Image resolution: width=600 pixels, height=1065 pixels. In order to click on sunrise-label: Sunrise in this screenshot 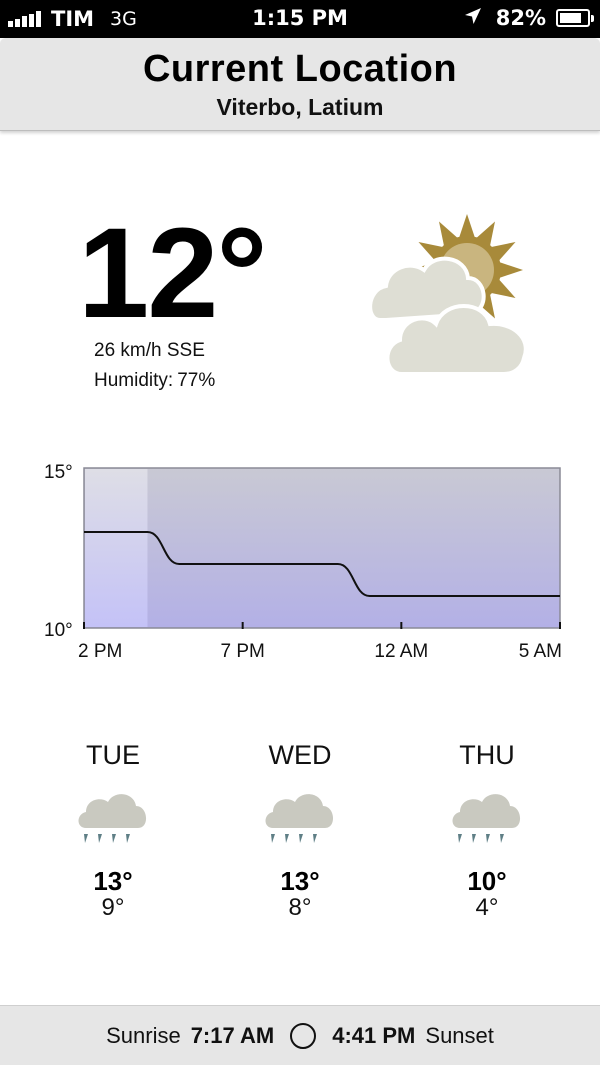, I will do `click(143, 1035)`.